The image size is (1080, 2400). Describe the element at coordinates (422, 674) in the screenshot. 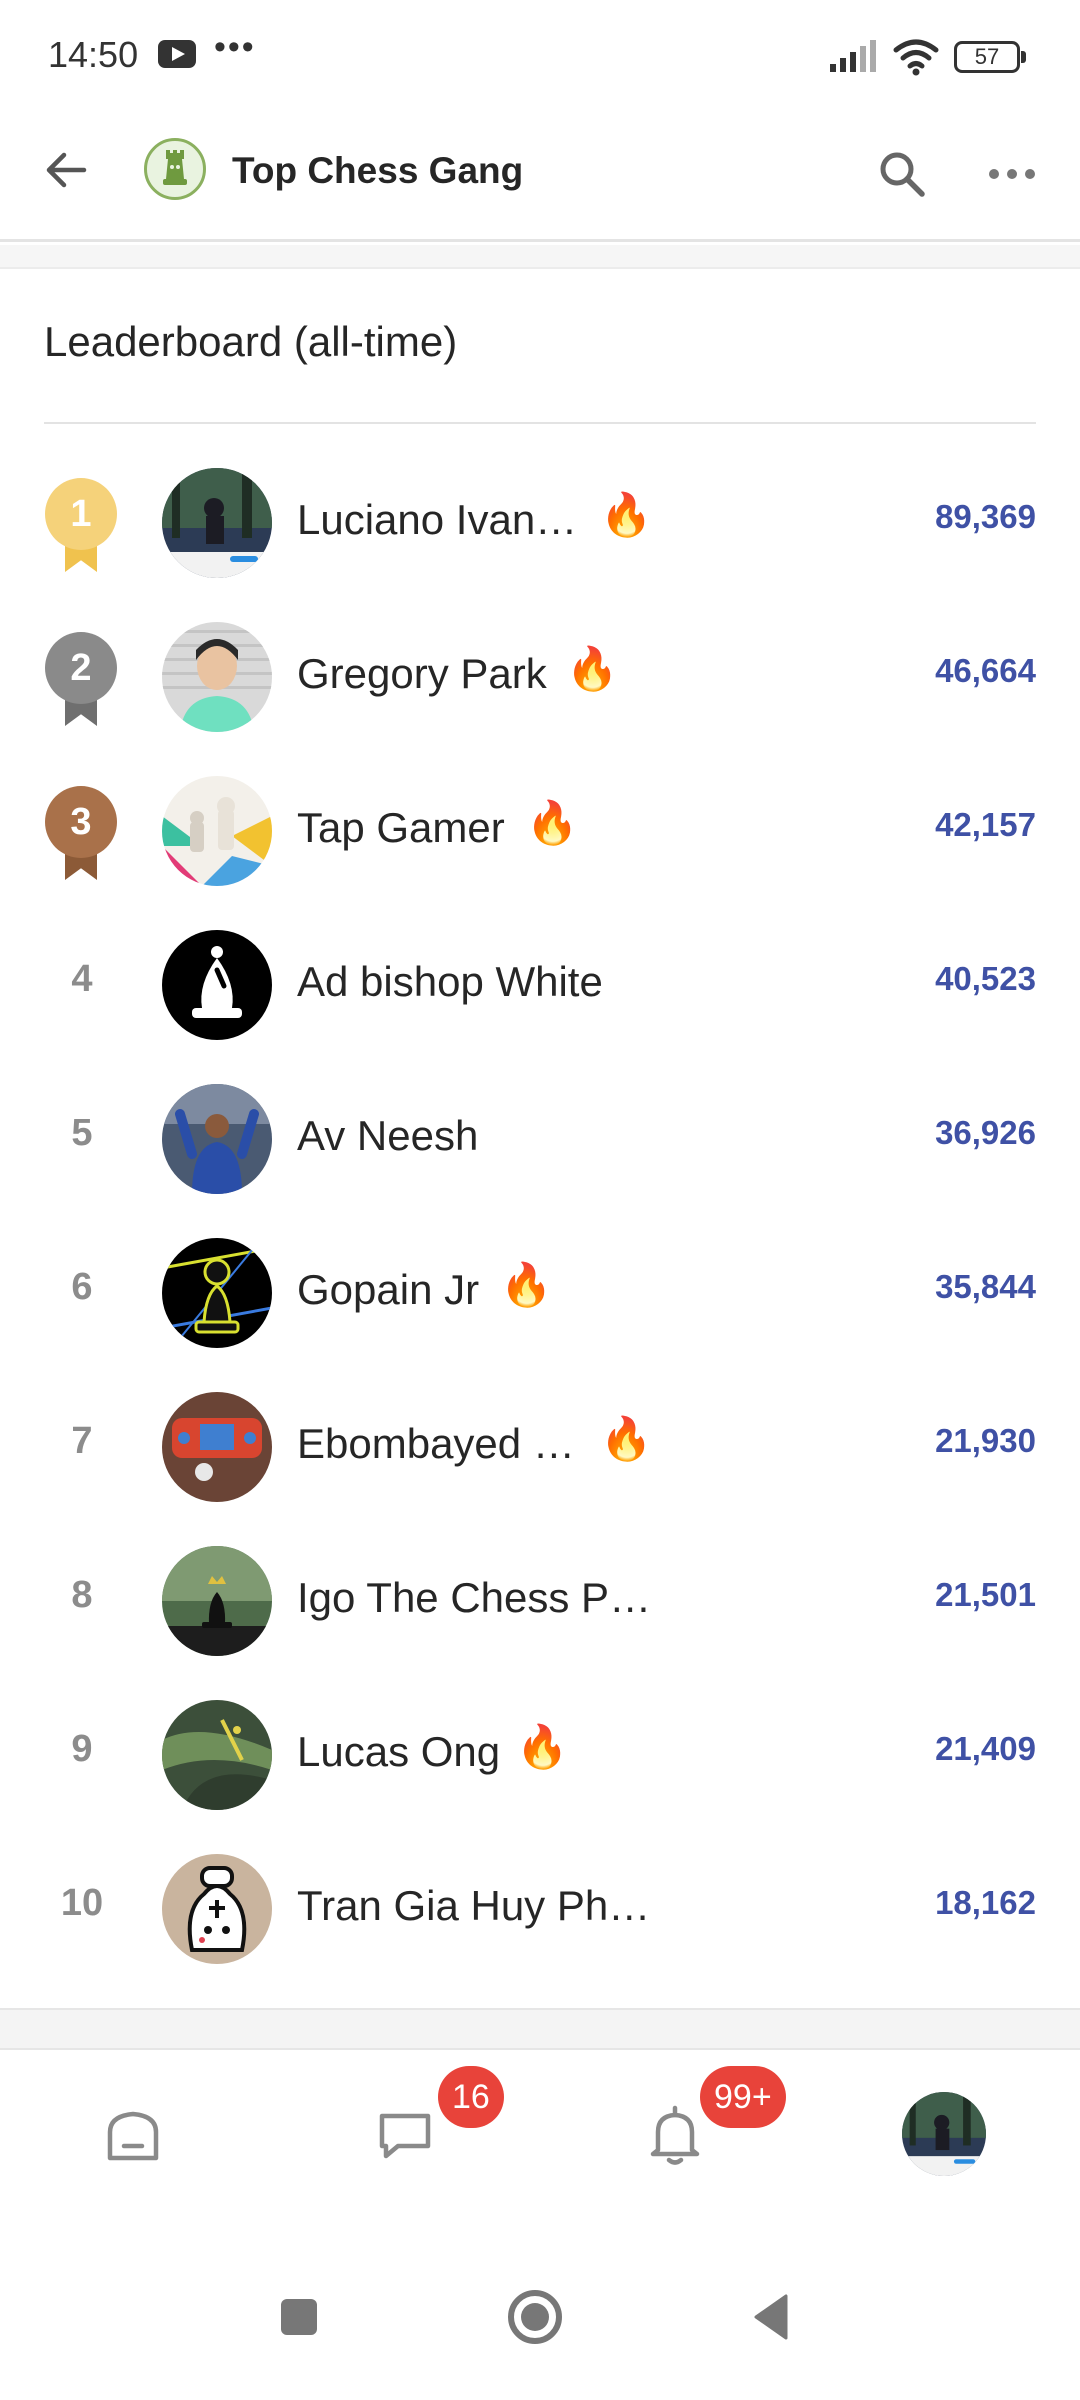

I see `member-name: Gregory Park` at that location.